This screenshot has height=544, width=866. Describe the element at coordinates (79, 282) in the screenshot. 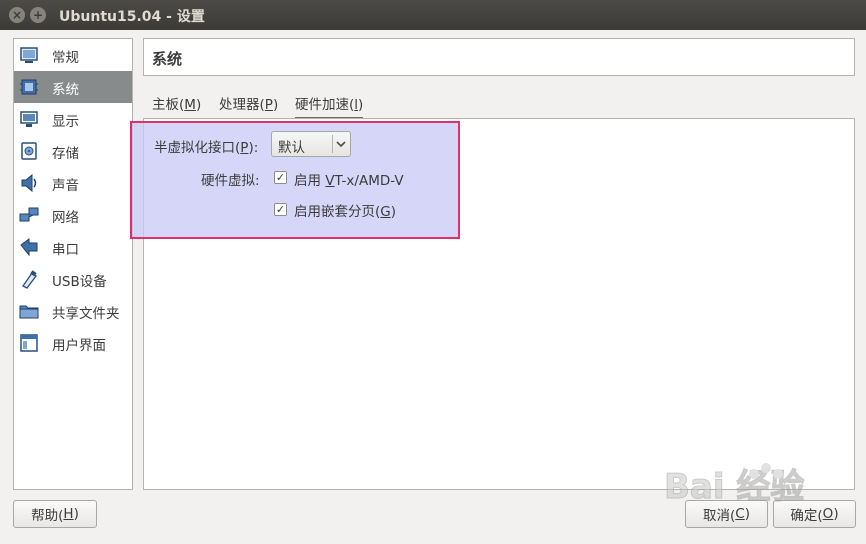

I see `sidebar-item-label: USB设备` at that location.